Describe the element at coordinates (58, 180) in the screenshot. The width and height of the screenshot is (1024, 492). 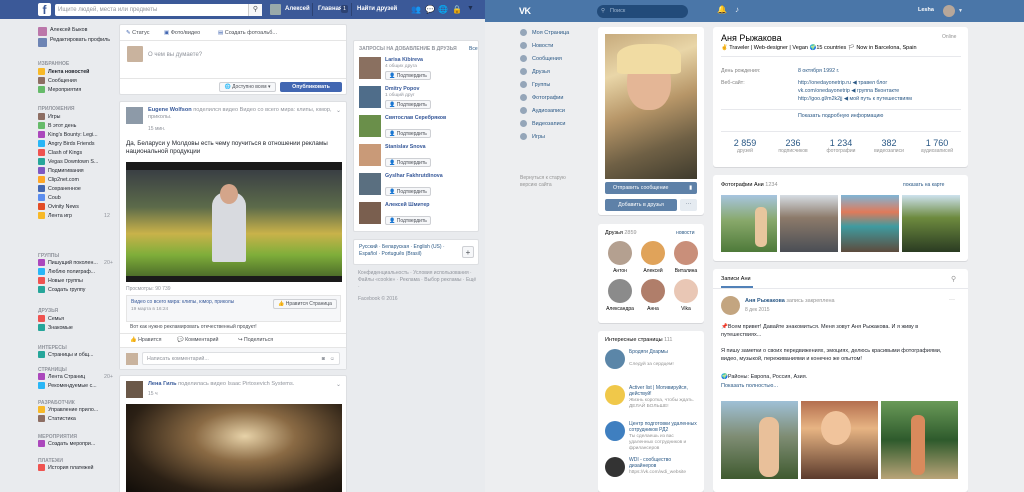
I see `app-item: Clip2net.com` at that location.